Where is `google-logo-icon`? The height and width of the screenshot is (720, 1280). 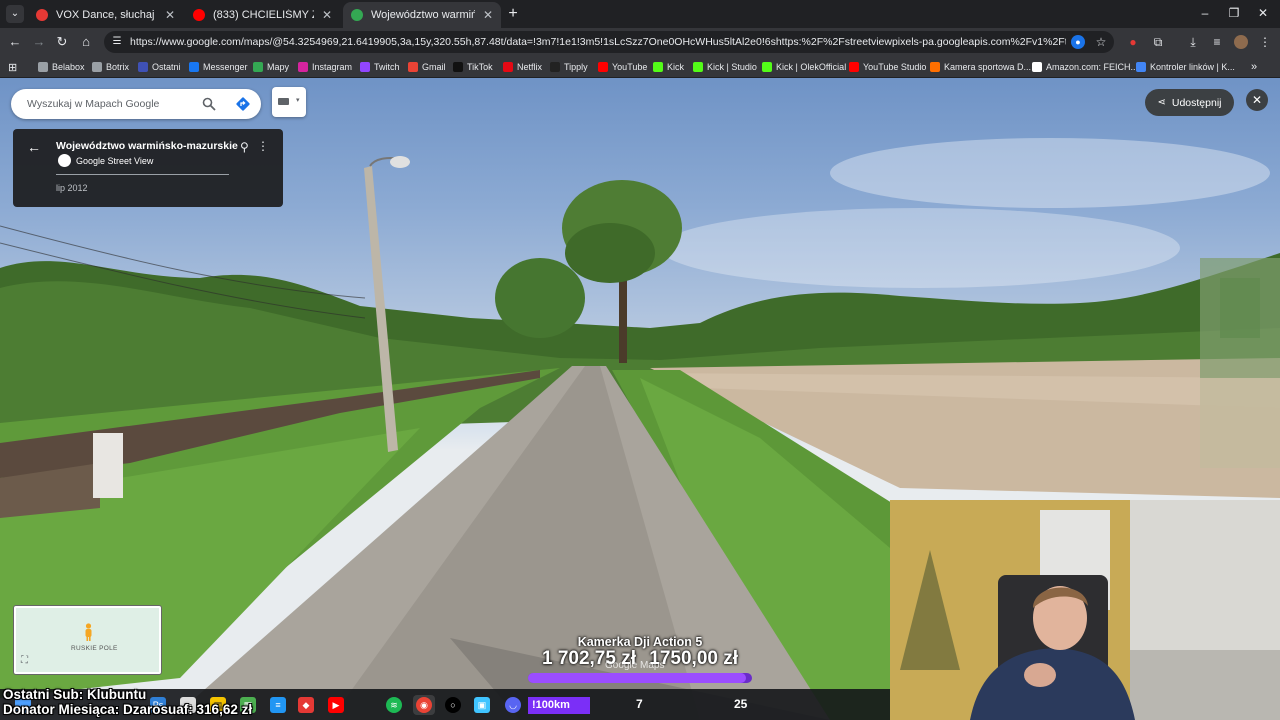
google-logo-icon is located at coordinates (64, 160).